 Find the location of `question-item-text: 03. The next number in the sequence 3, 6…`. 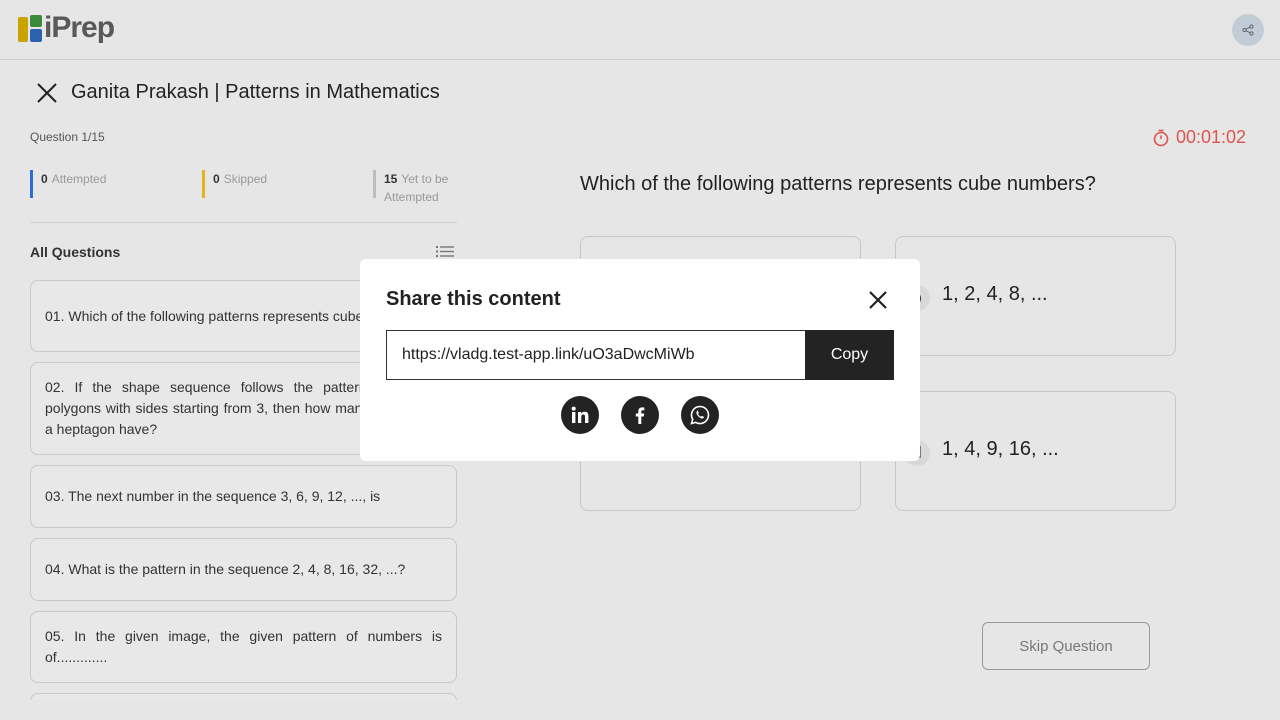

question-item-text: 03. The next number in the sequence 3, 6… is located at coordinates (213, 496).